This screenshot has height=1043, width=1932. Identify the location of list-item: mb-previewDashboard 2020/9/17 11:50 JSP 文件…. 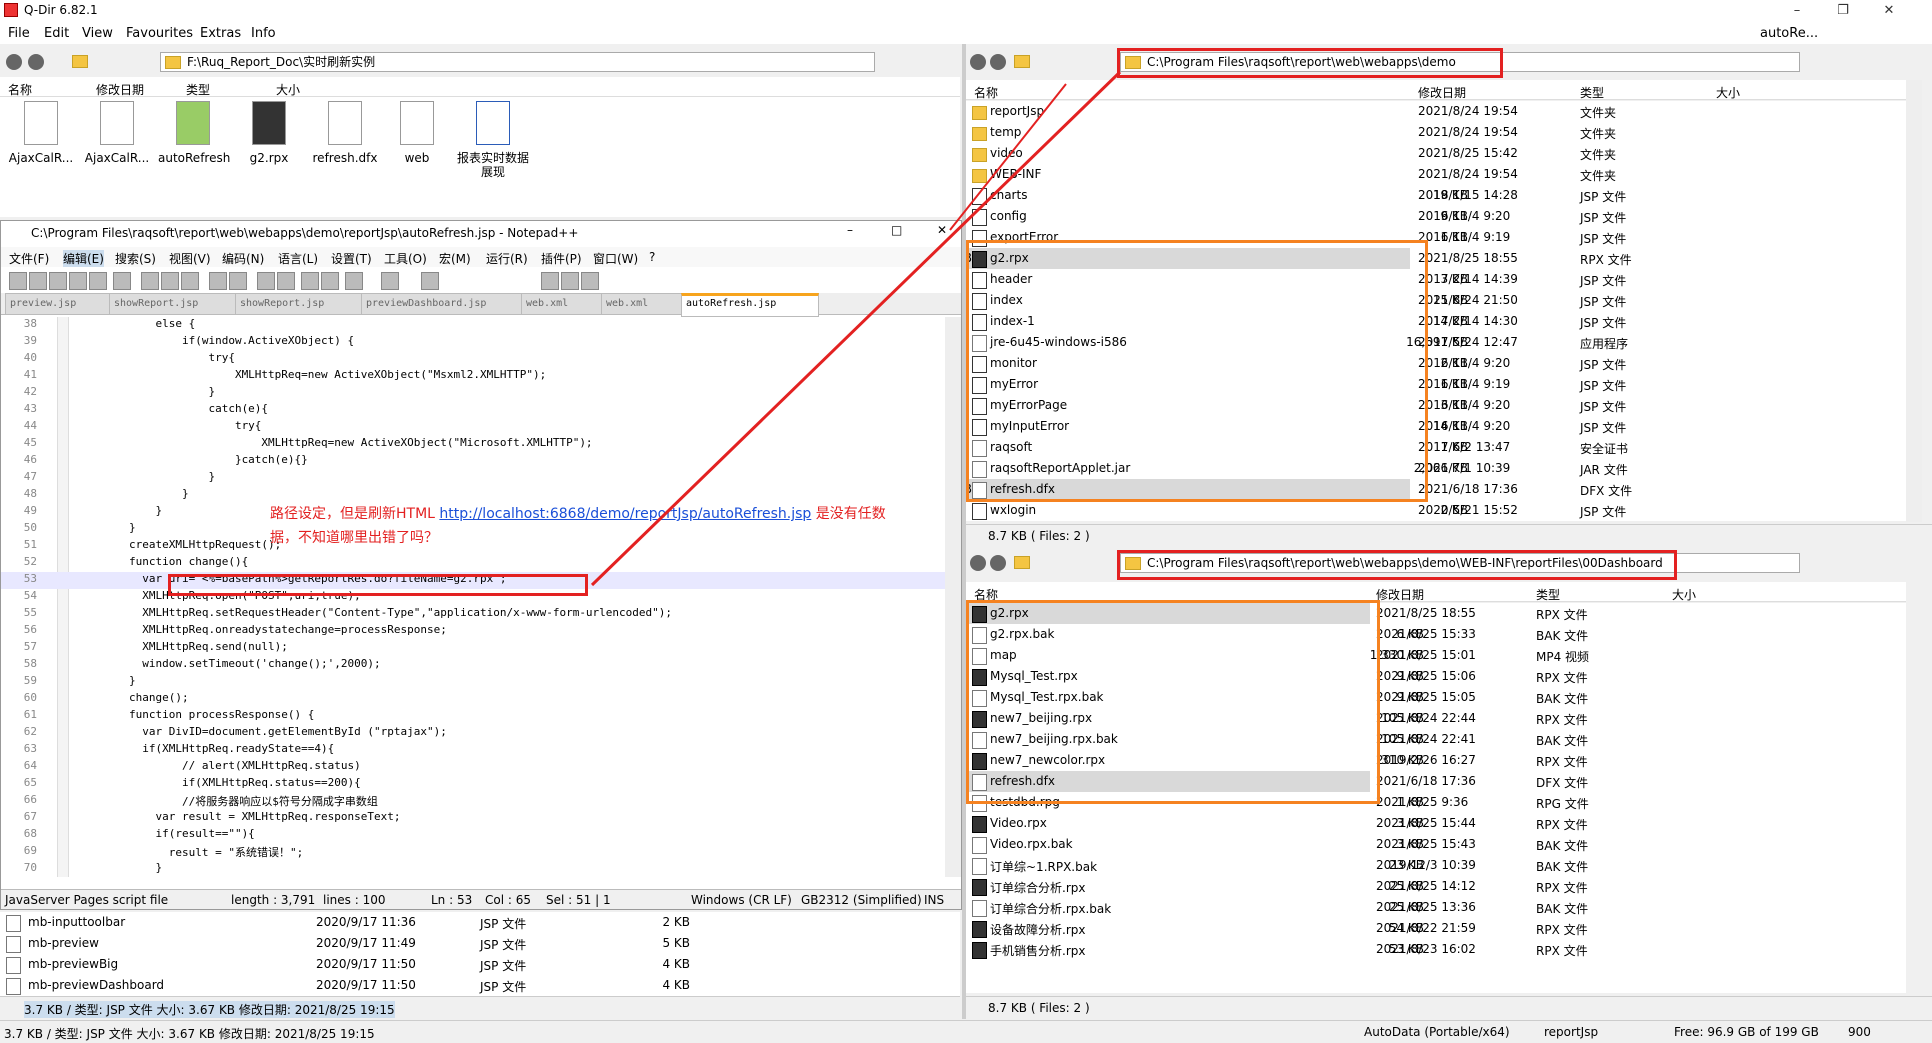
(480, 985).